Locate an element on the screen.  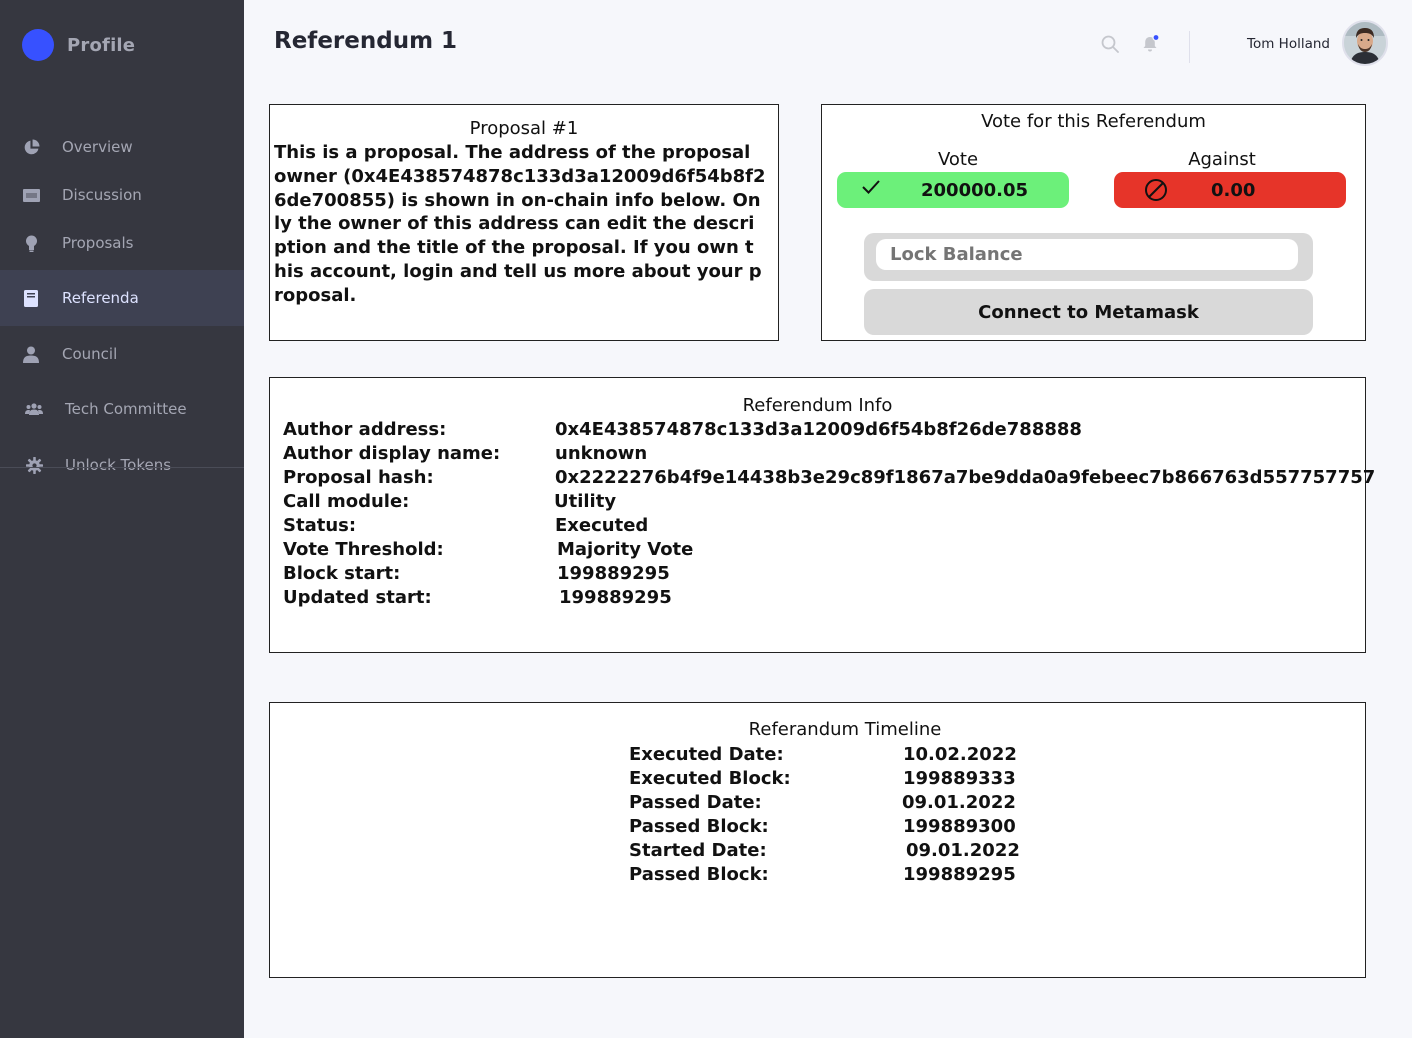
brand-title: Profile is located at coordinates (101, 45).